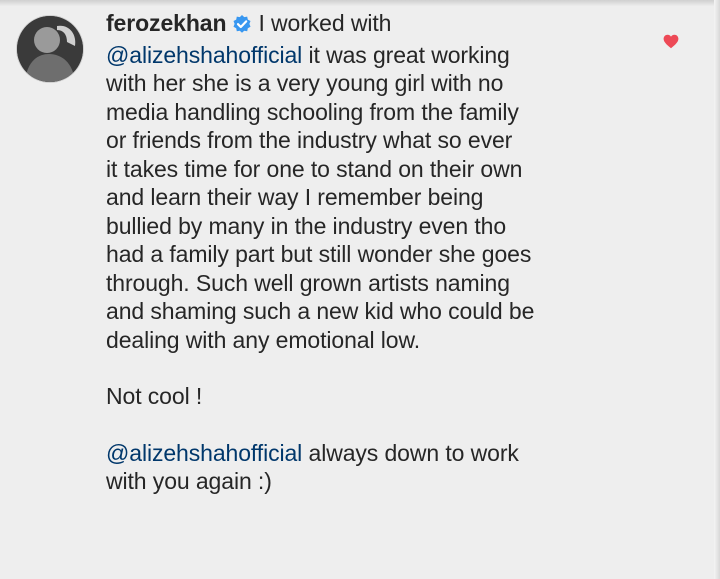 This screenshot has width=720, height=579. Describe the element at coordinates (360, 3) in the screenshot. I see `top-edge` at that location.